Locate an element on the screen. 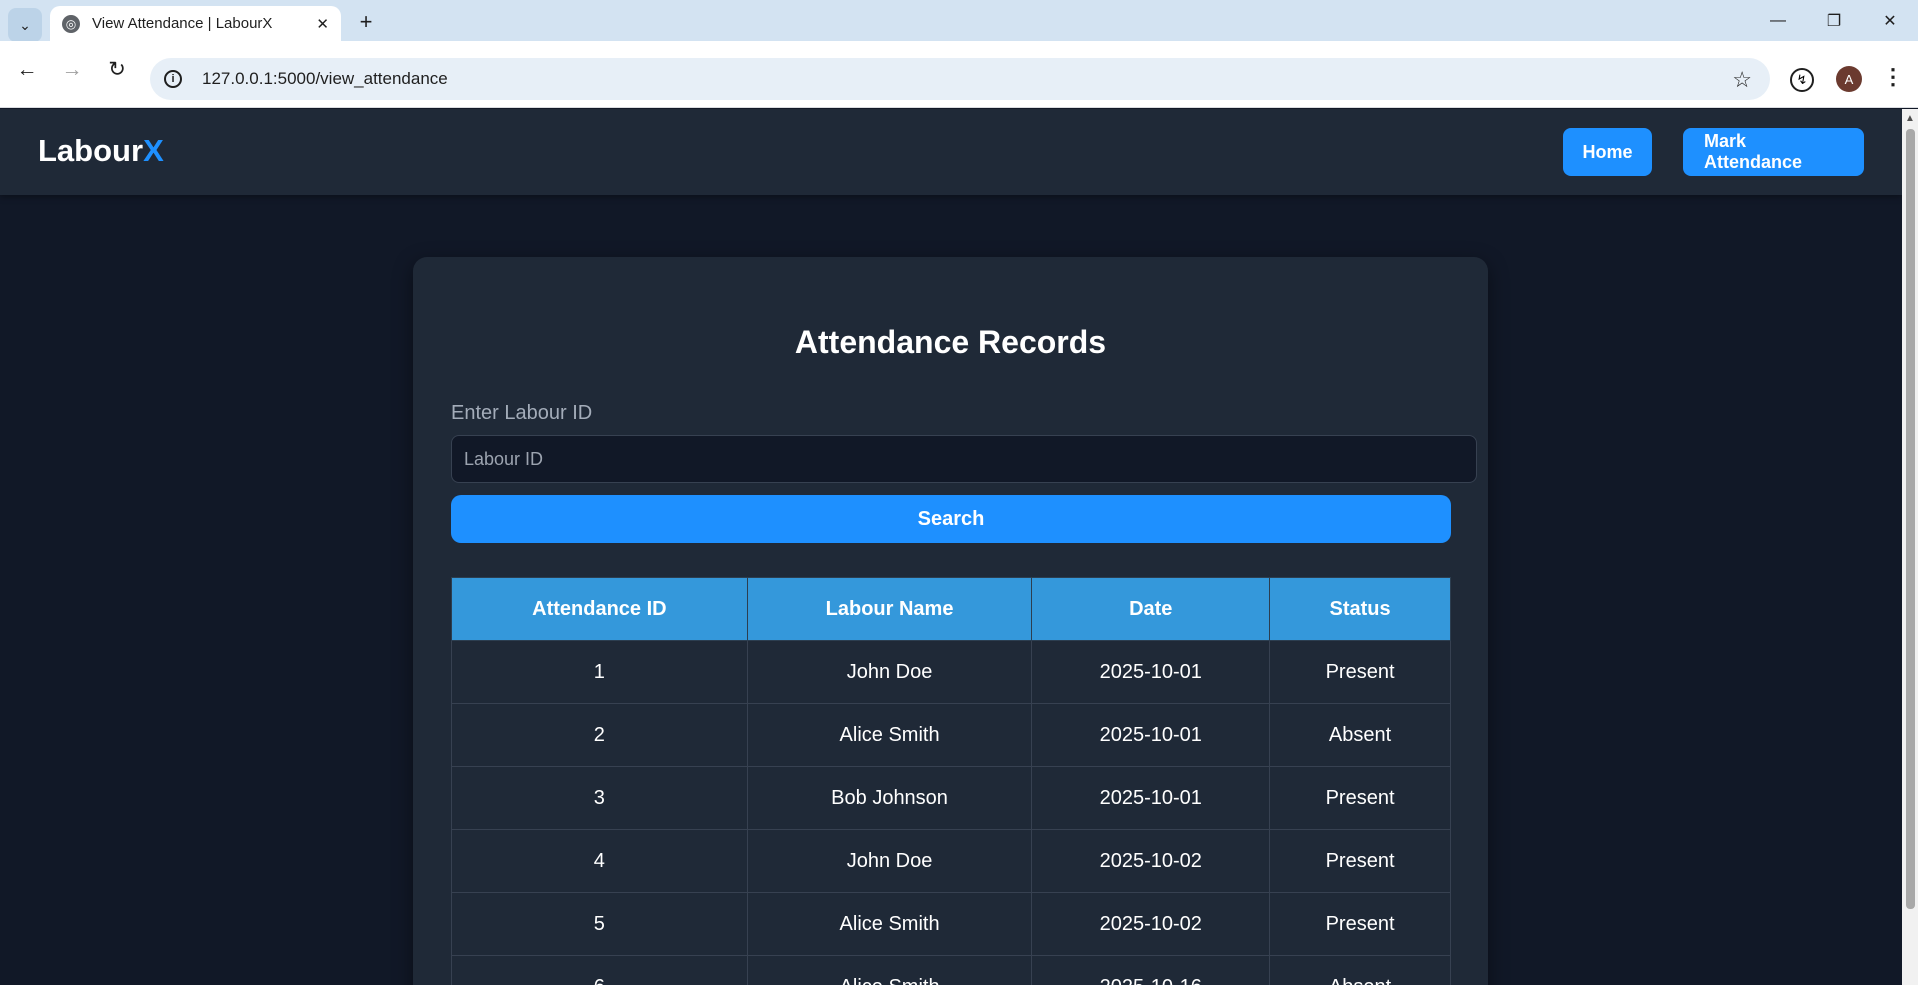 The image size is (1918, 985). cell-labour-name: Bob Johnson is located at coordinates (889, 798).